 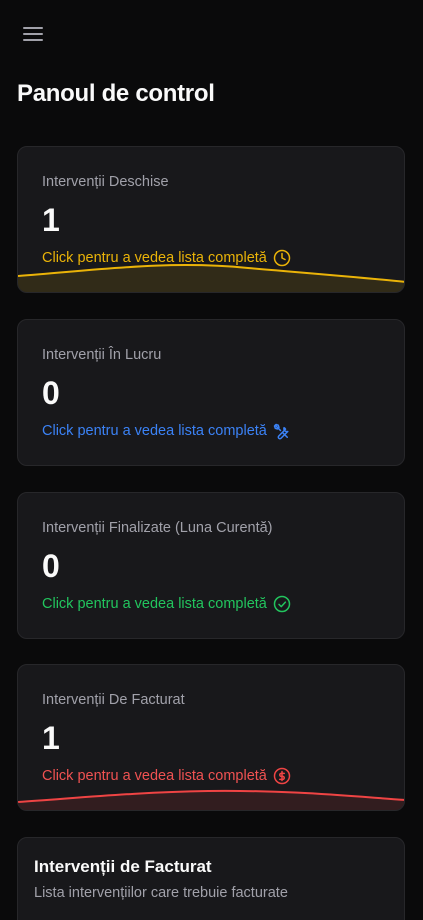 I want to click on card-title: Intervenții De Facturat, so click(x=113, y=700).